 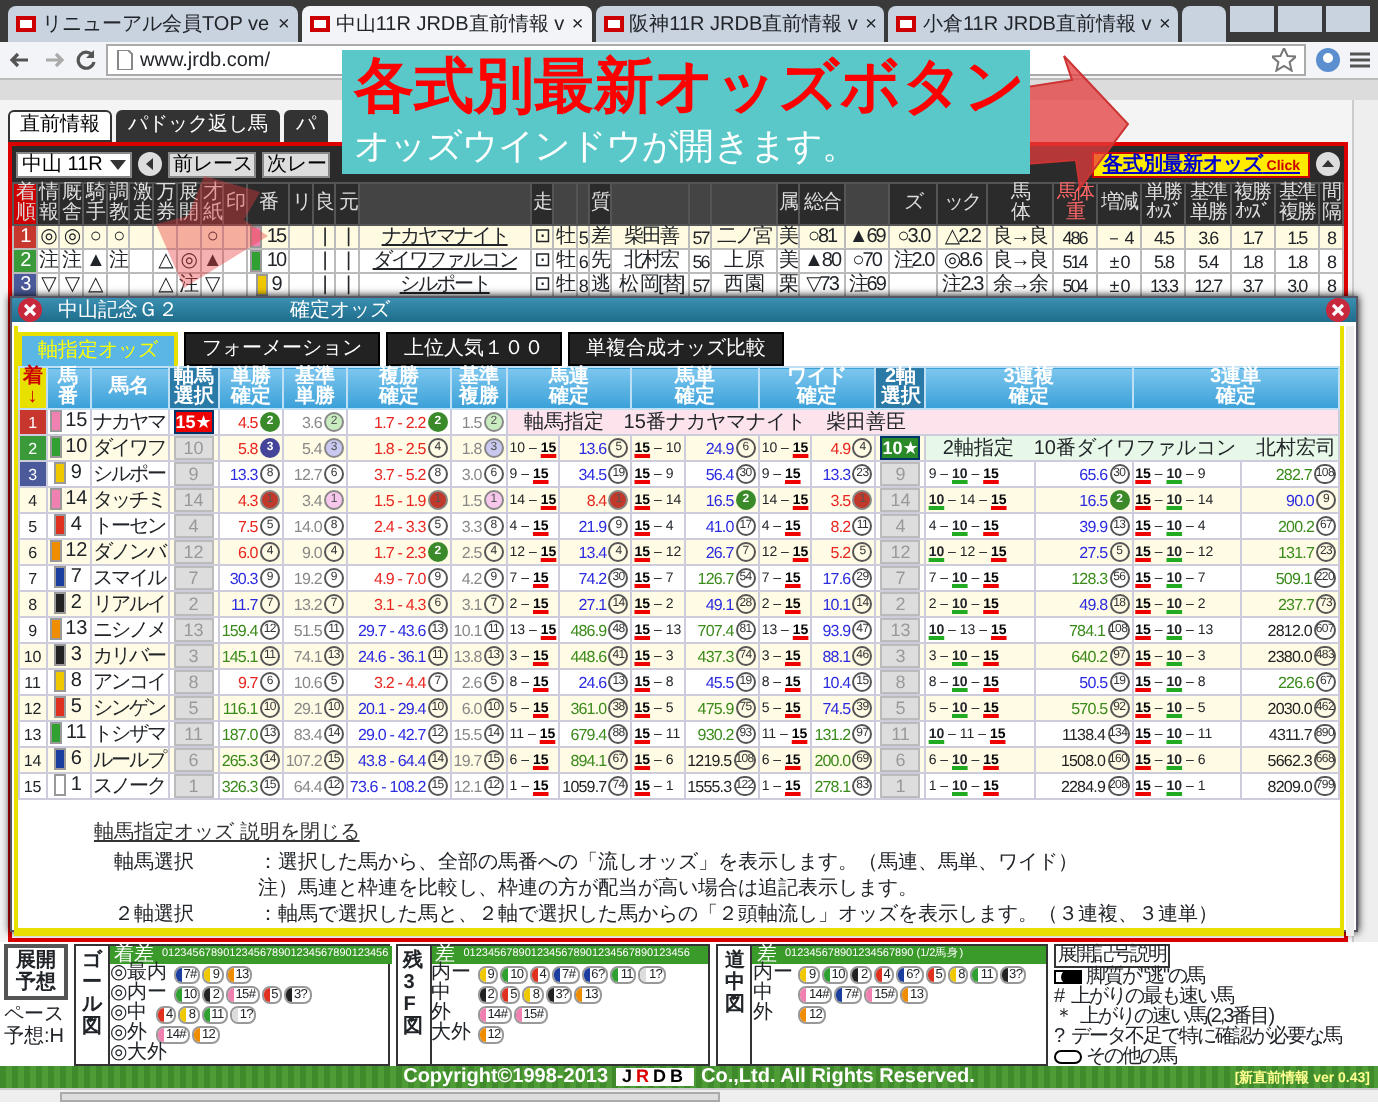 I want to click on horse-number: 14, so click(x=76, y=500).